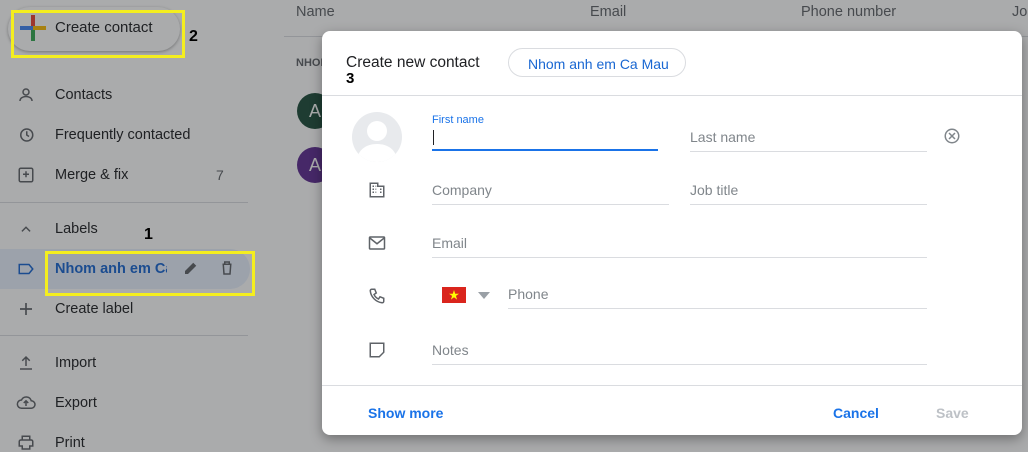 This screenshot has height=463, width=1028. I want to click on label-chip: Nhom anh em Ca Mau, so click(597, 62).